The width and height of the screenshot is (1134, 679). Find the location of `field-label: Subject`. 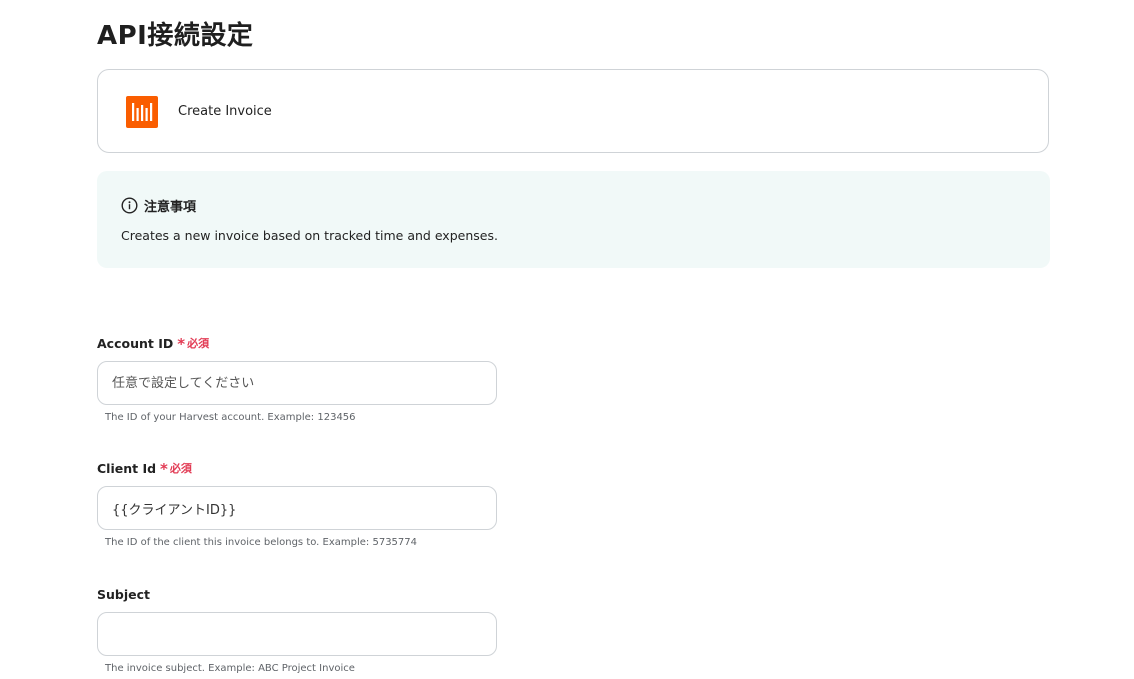

field-label: Subject is located at coordinates (297, 595).